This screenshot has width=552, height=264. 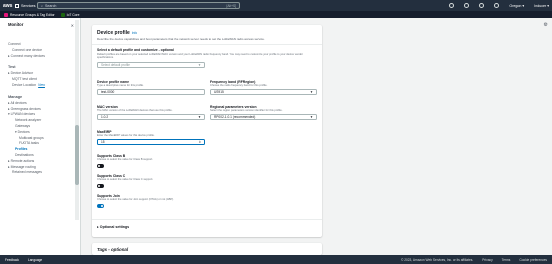 I want to click on sidebar-item-label: FUOTA tasks, so click(x=29, y=143).